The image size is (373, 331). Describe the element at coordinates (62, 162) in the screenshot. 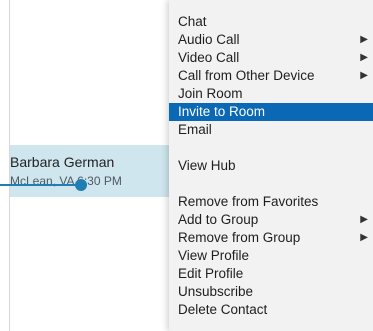

I see `contact-name: Barbara German` at that location.